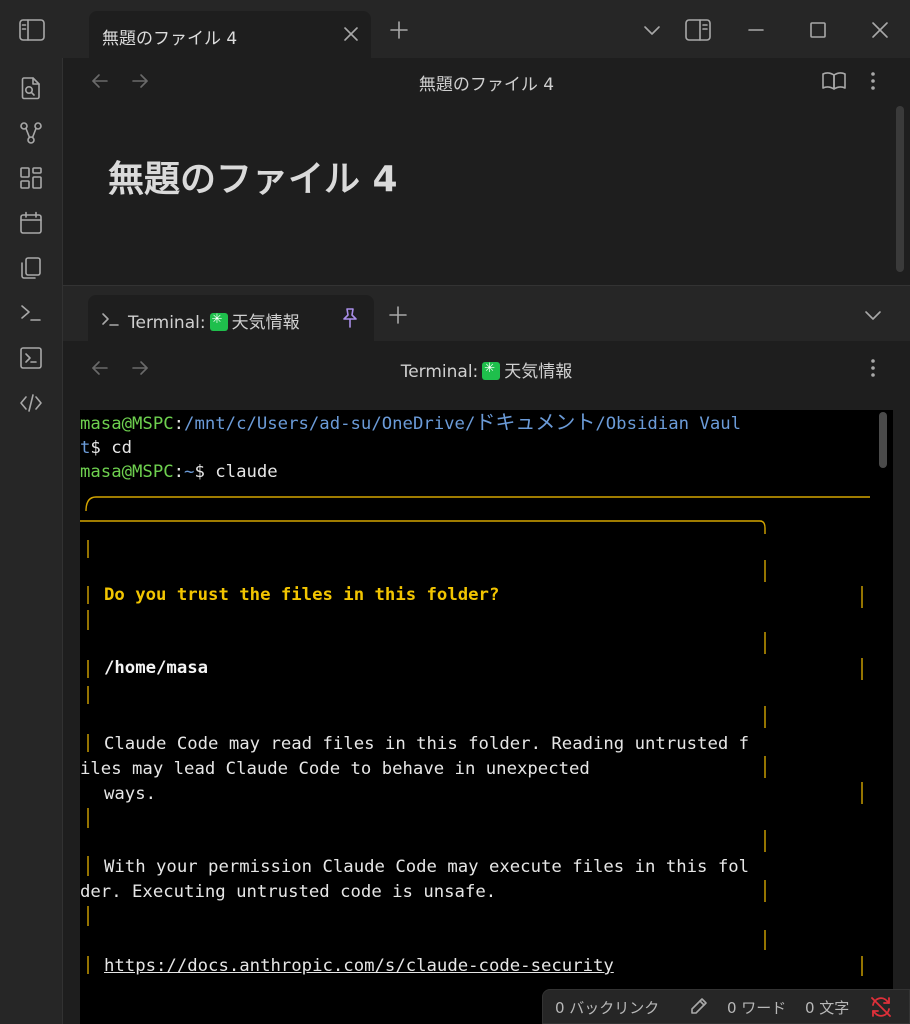 This screenshot has width=910, height=1024. I want to click on ribbon, so click(31, 541).